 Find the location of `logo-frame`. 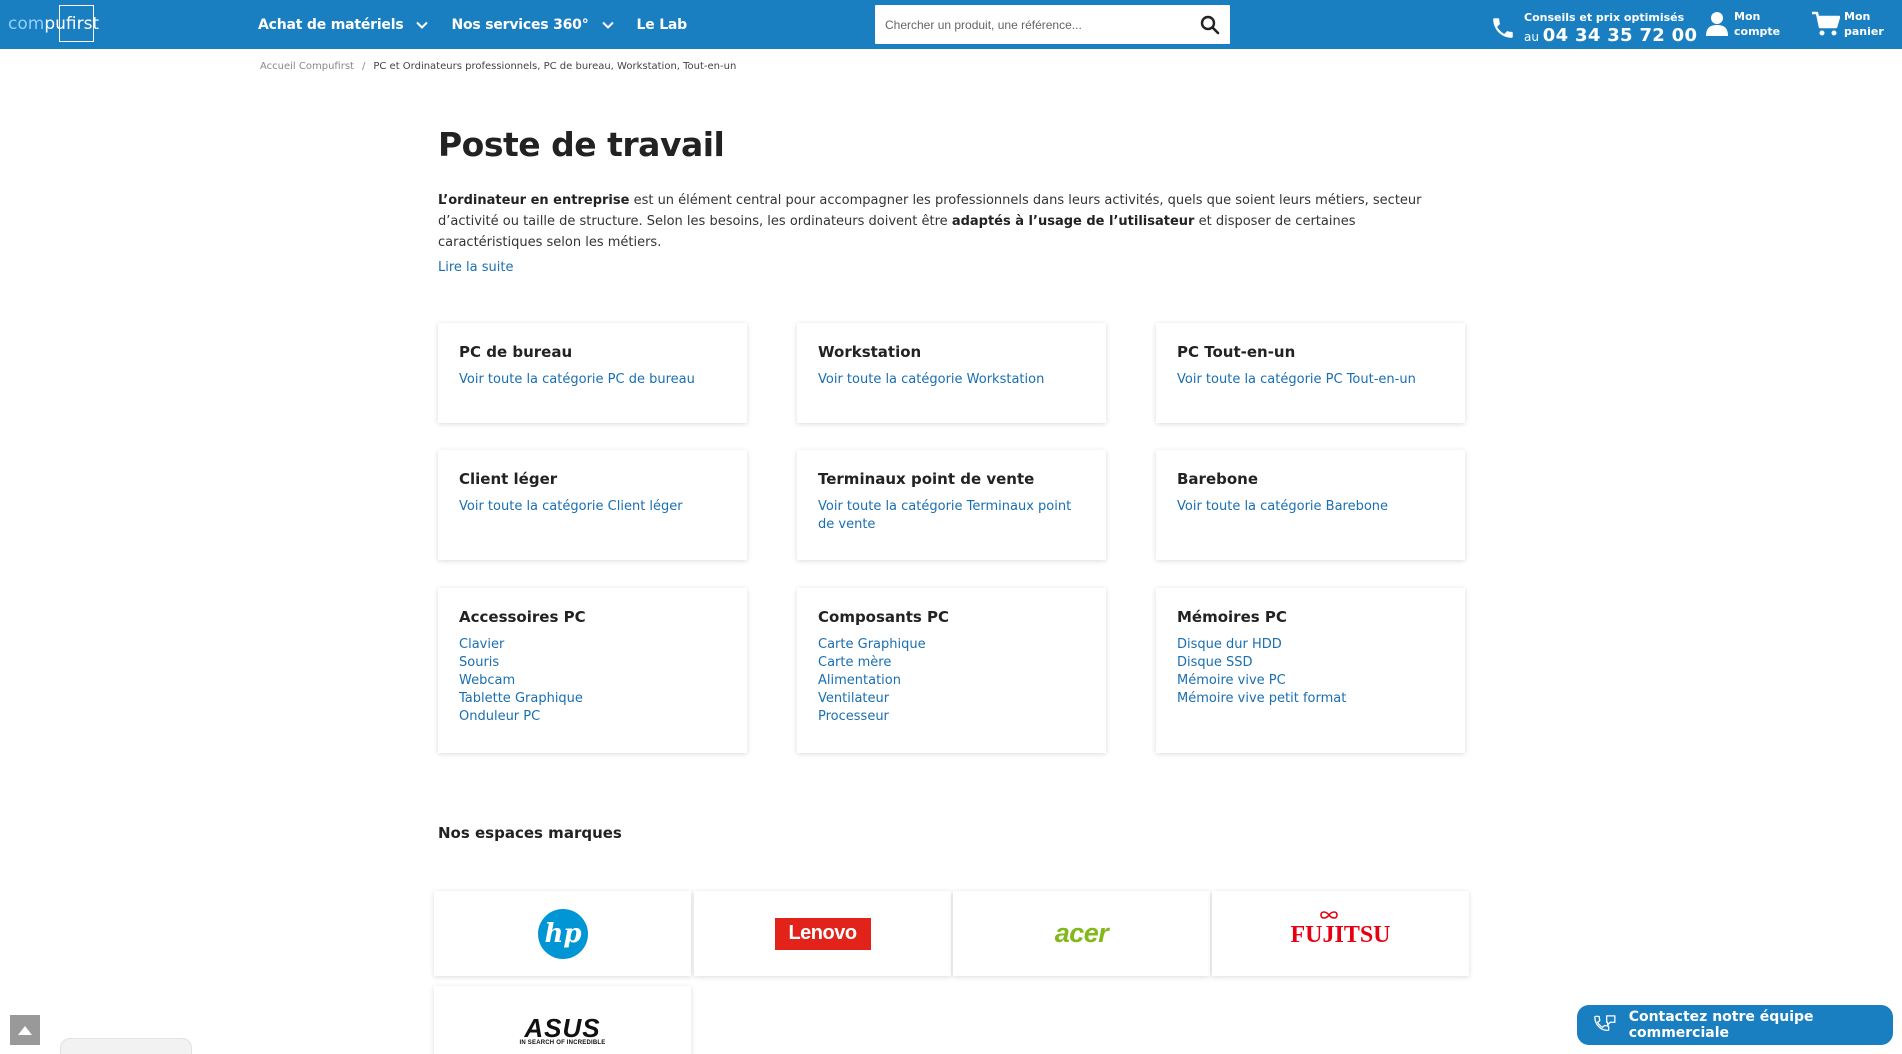

logo-frame is located at coordinates (76, 23).